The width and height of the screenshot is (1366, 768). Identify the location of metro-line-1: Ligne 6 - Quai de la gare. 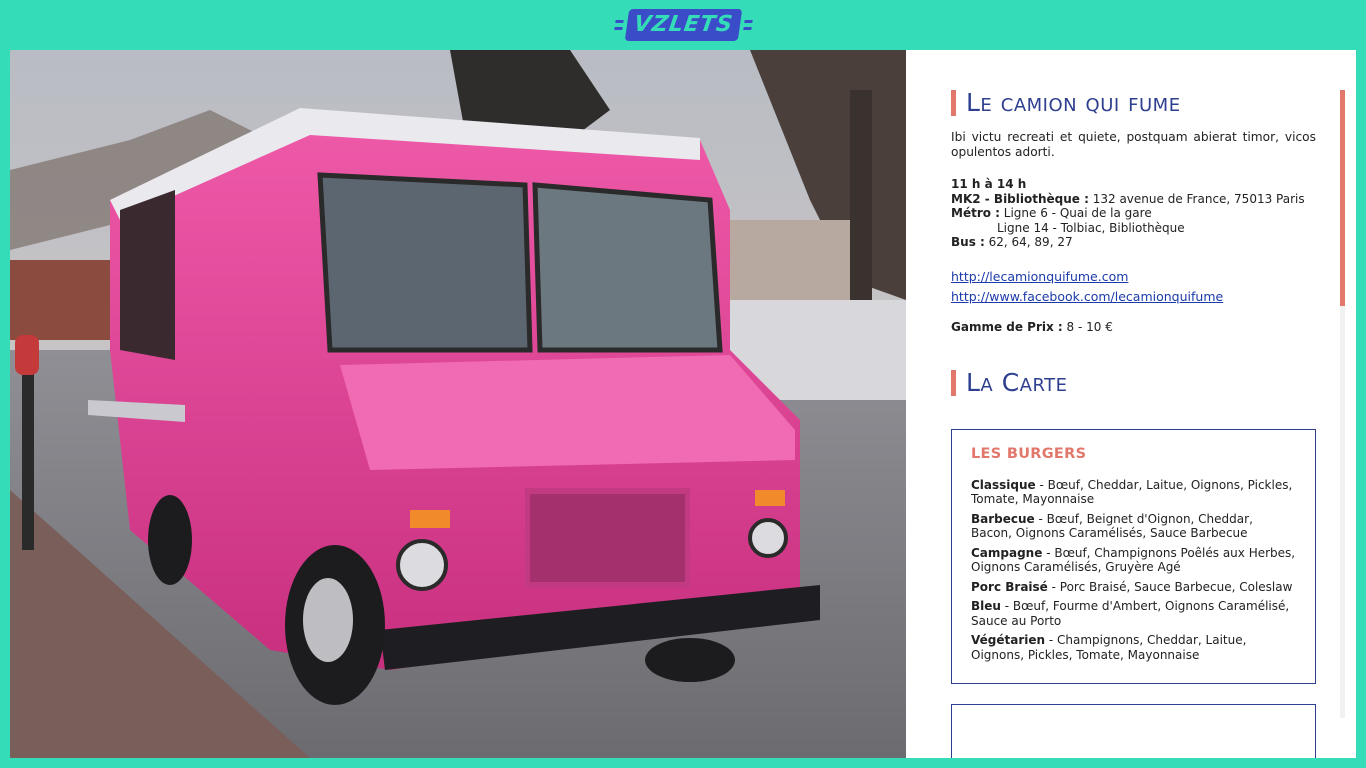
(1075, 213).